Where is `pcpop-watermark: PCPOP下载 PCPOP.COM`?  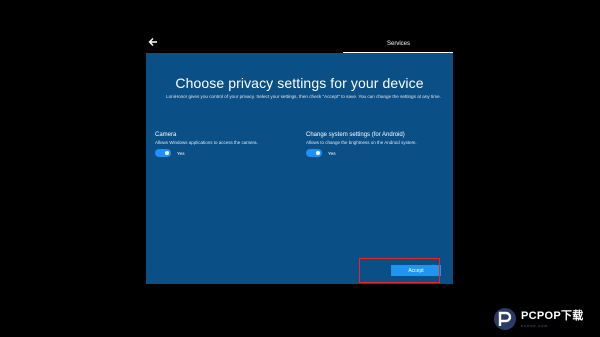 pcpop-watermark: PCPOP下载 PCPOP.COM is located at coordinates (538, 319).